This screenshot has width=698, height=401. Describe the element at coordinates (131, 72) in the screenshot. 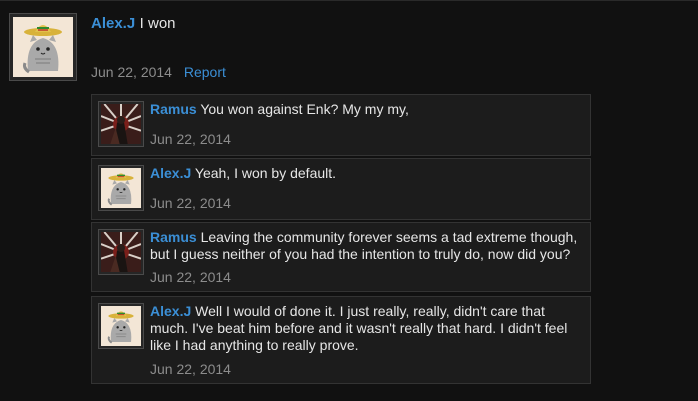

I see `post-date: Jun 22, 2014` at that location.